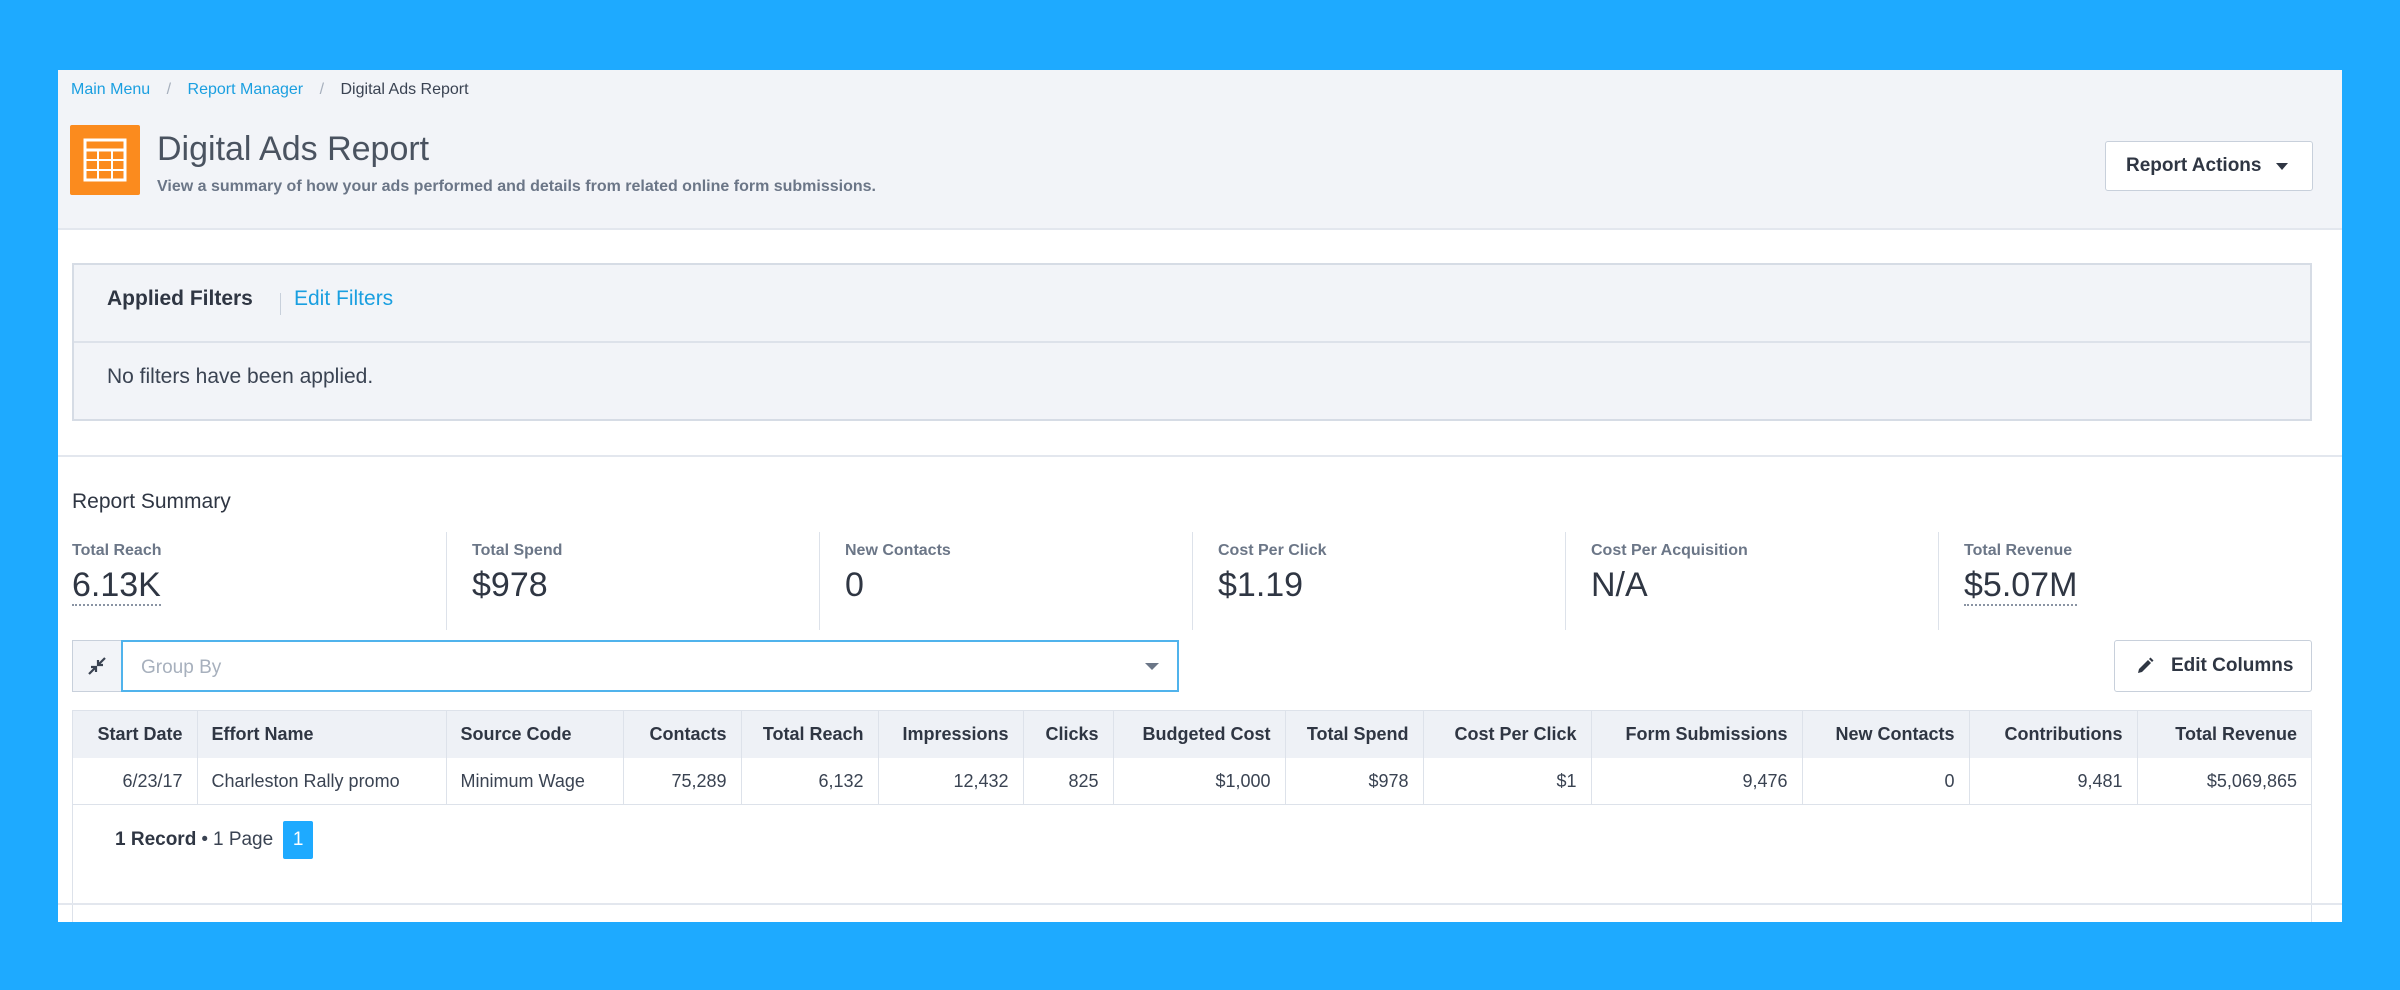 This screenshot has width=2400, height=990. I want to click on column-header: Budgeted Cost, so click(1199, 734).